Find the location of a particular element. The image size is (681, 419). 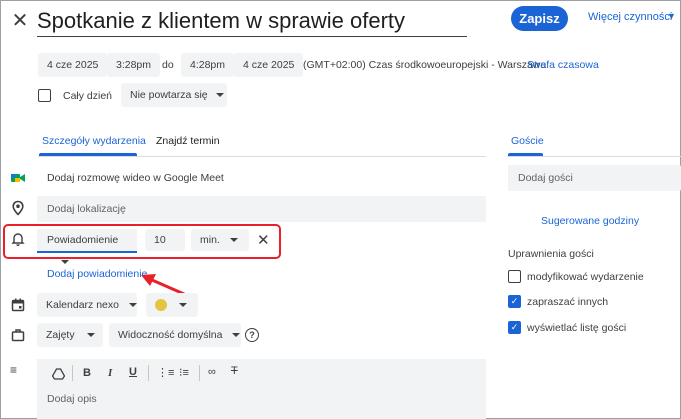

calendar-select: Kalendarz nexo is located at coordinates (87, 305).